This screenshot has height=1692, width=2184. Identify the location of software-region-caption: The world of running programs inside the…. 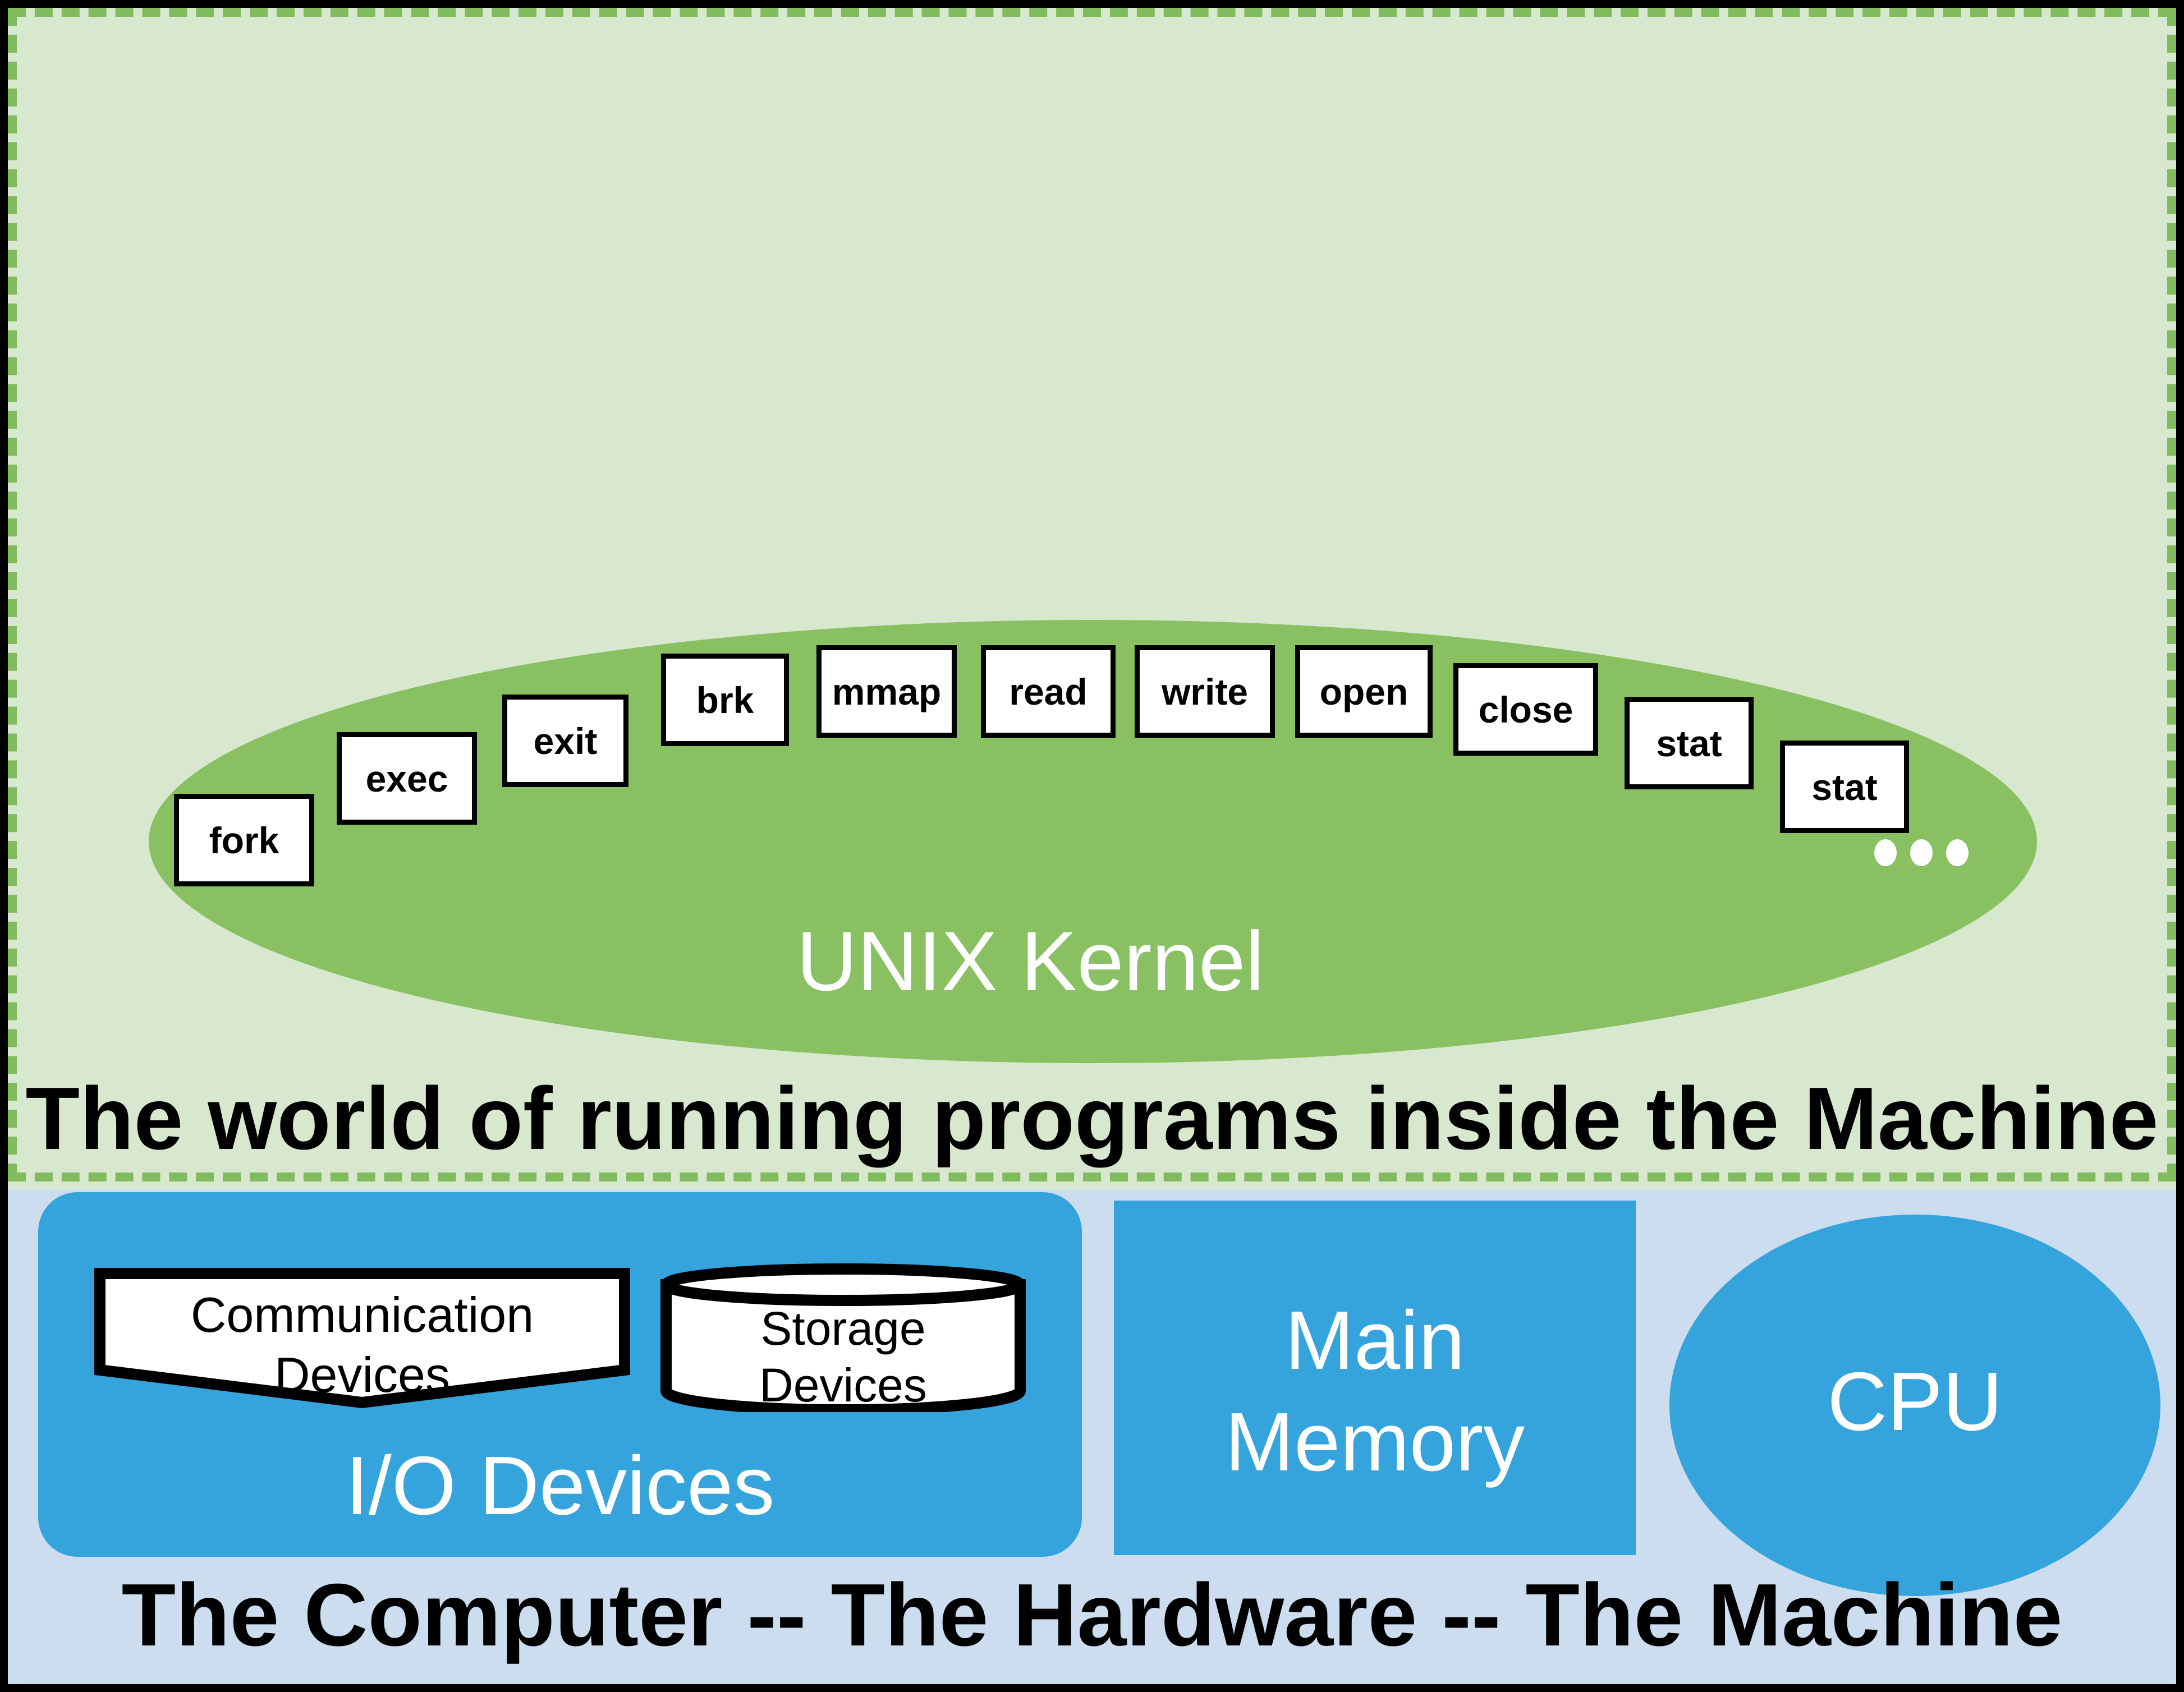
(1092, 1118).